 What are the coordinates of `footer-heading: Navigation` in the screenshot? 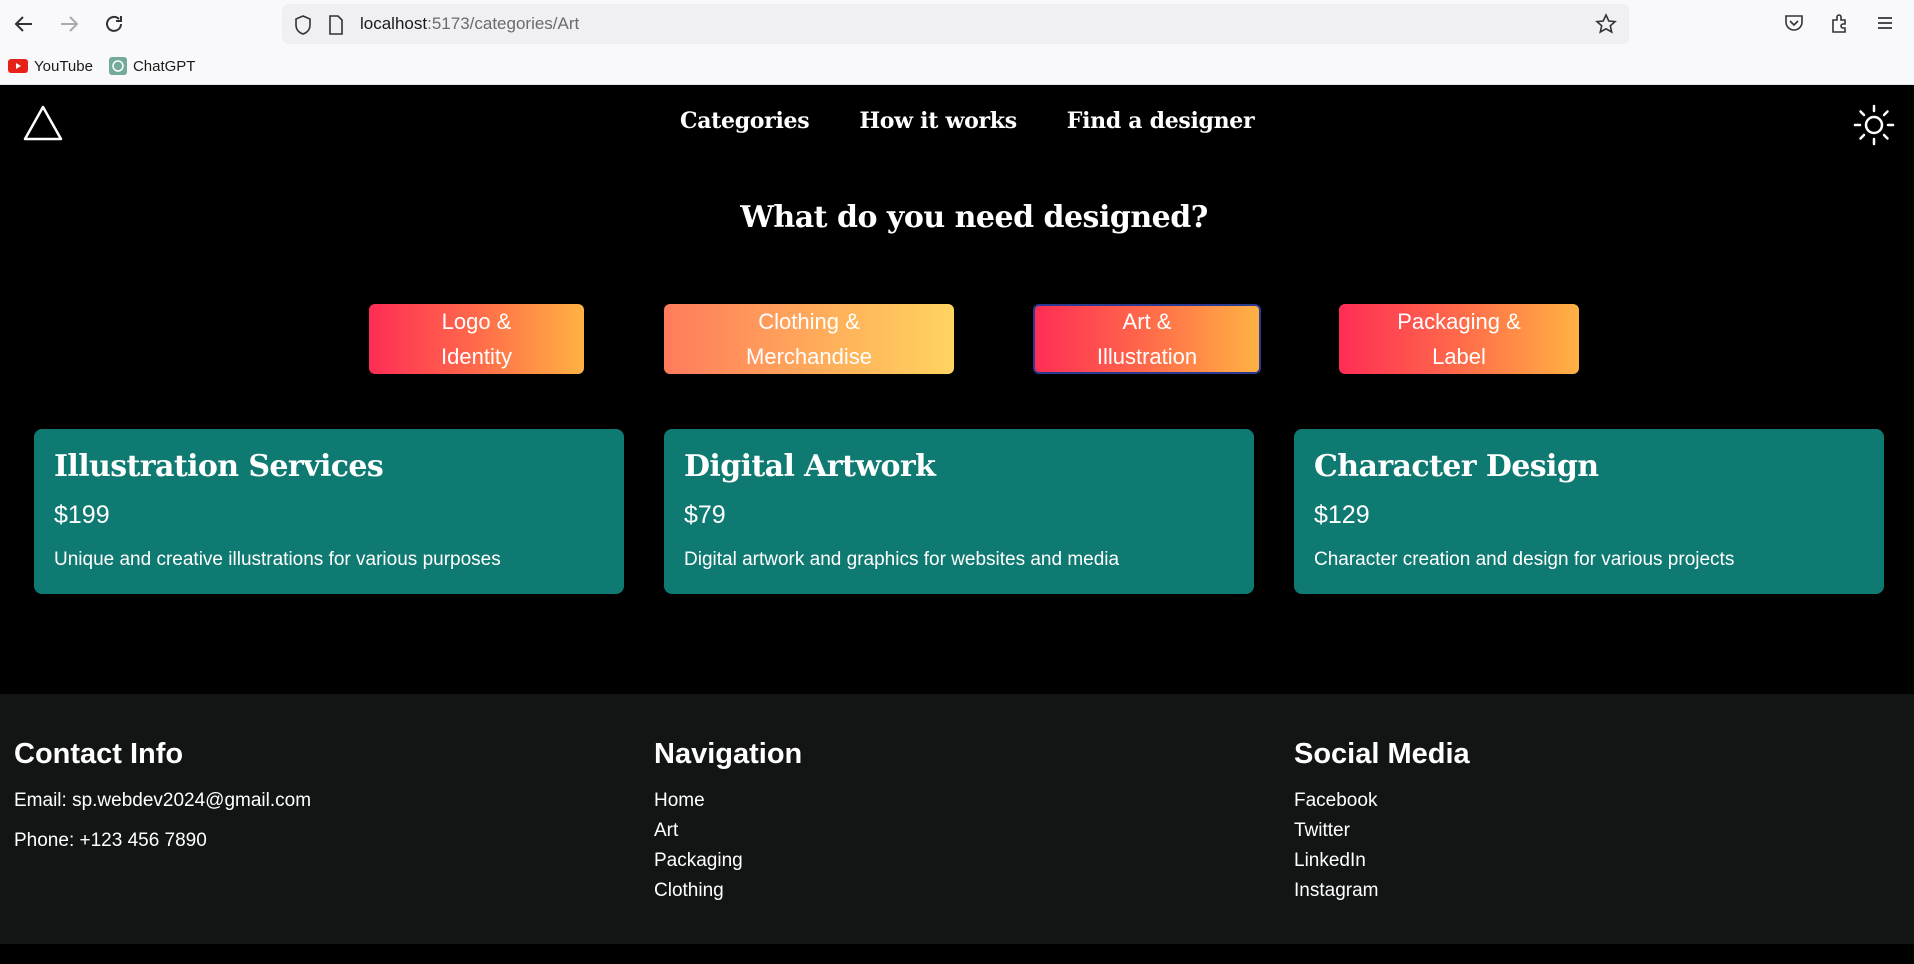 It's located at (728, 754).